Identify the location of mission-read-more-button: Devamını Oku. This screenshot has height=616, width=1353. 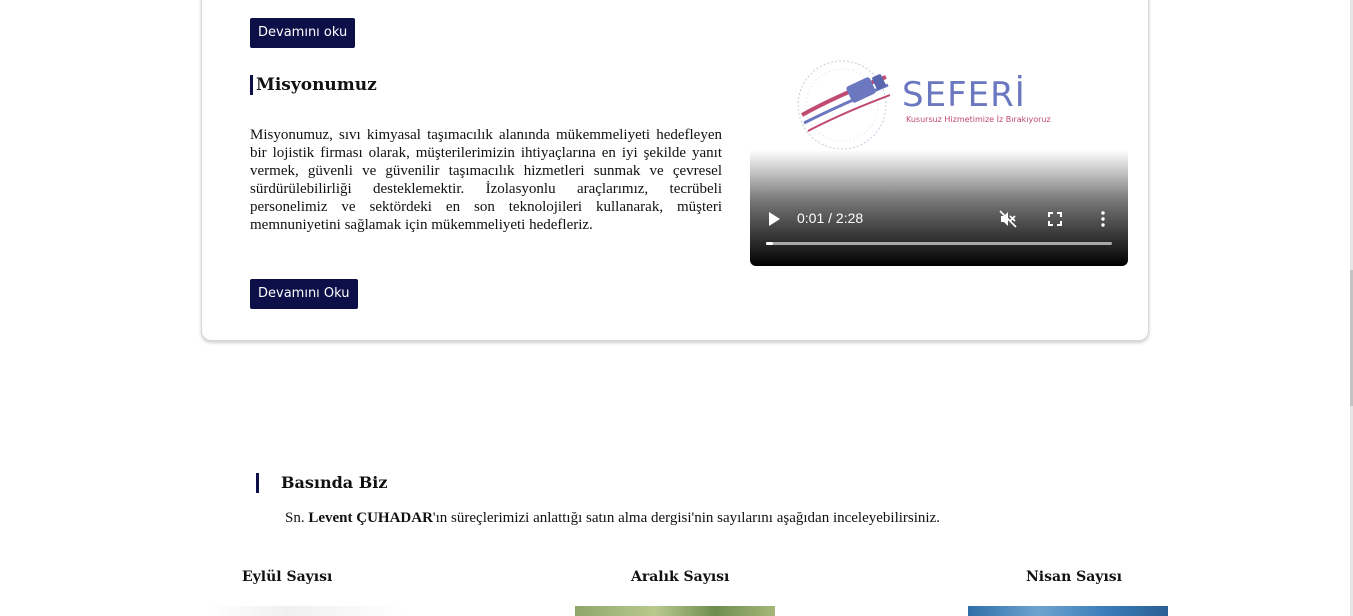
(304, 294).